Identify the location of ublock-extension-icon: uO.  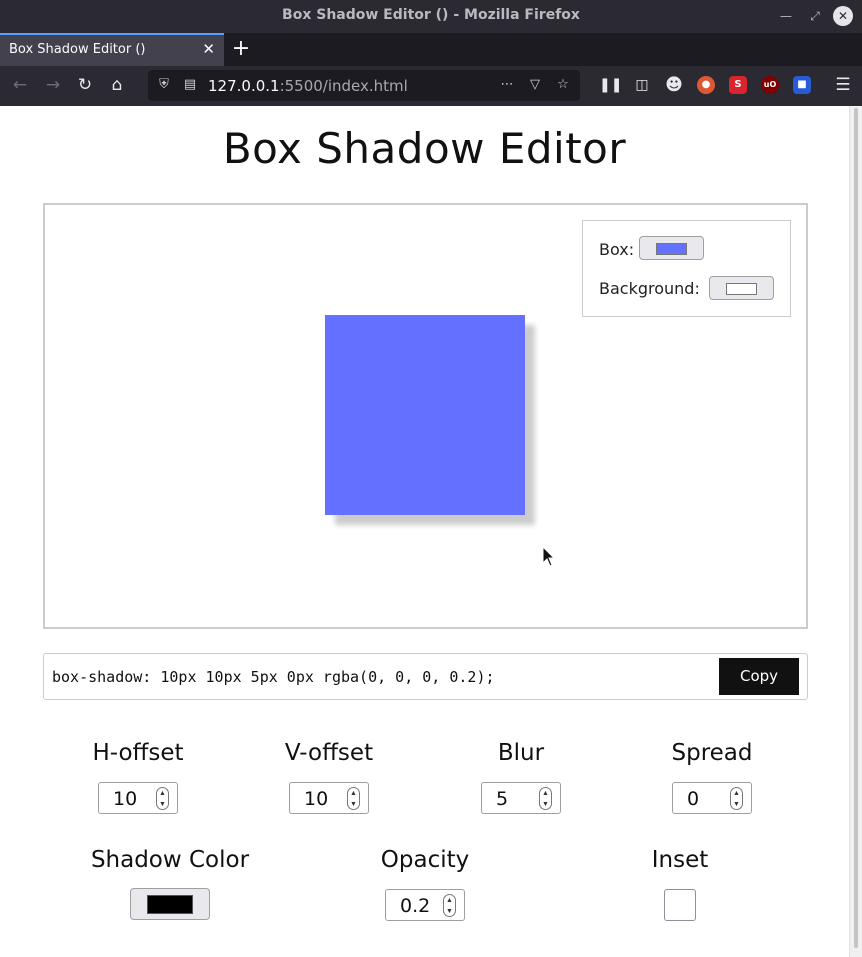
(770, 85).